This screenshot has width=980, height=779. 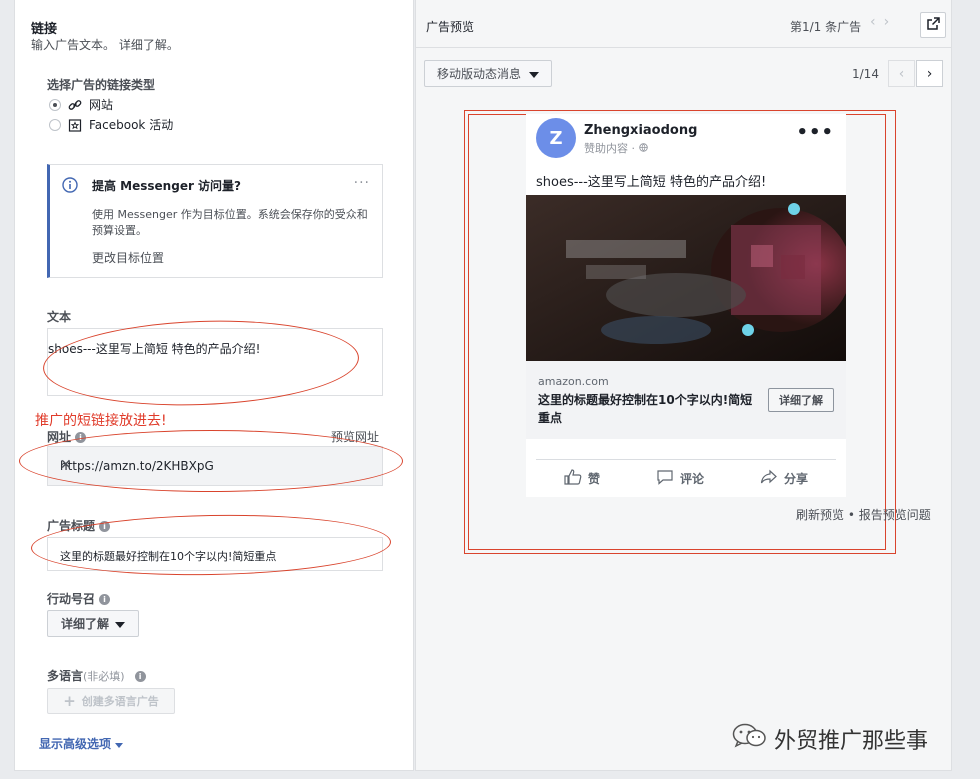 What do you see at coordinates (168, 556) in the screenshot?
I see `headline-value: 这里的标题最好控制在10个字以内!简短重点` at bounding box center [168, 556].